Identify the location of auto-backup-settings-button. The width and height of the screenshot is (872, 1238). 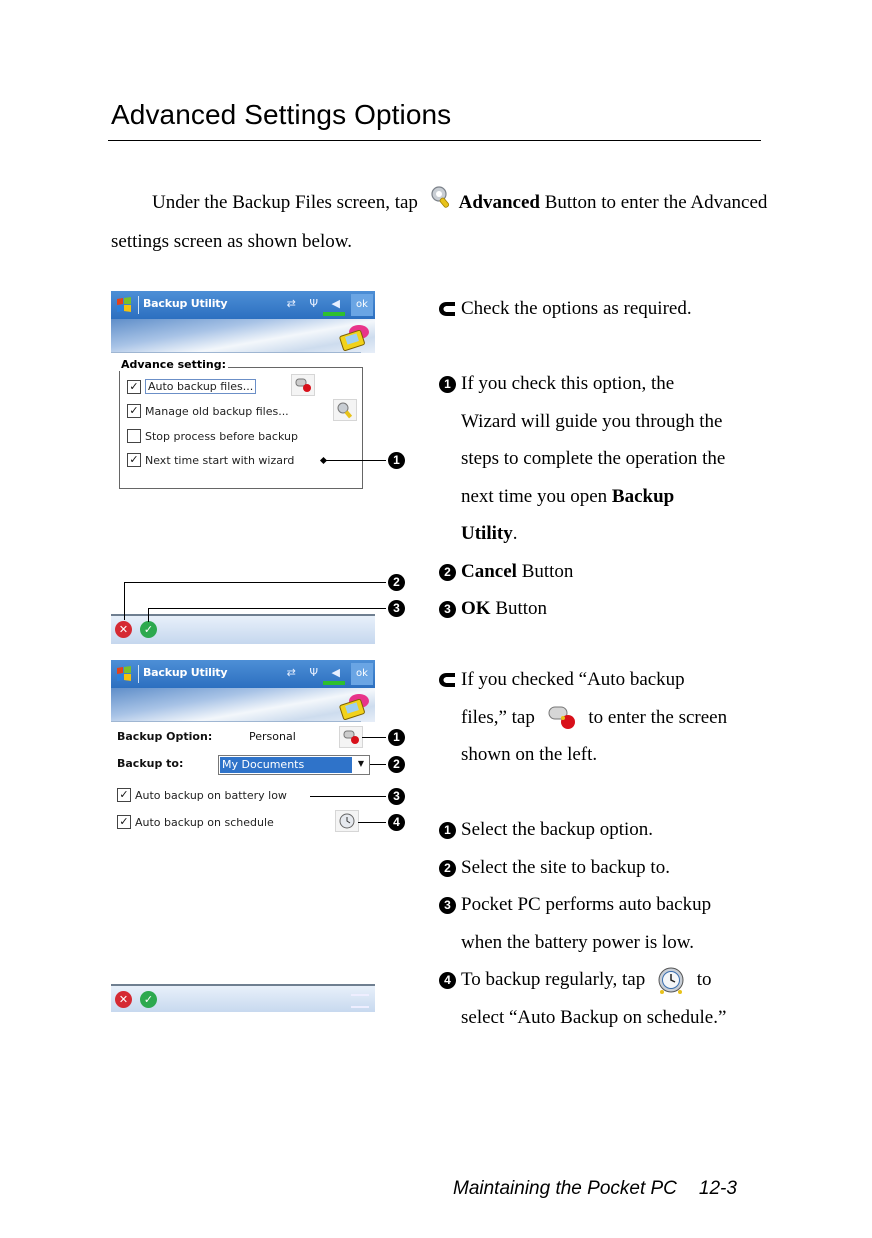
(303, 385).